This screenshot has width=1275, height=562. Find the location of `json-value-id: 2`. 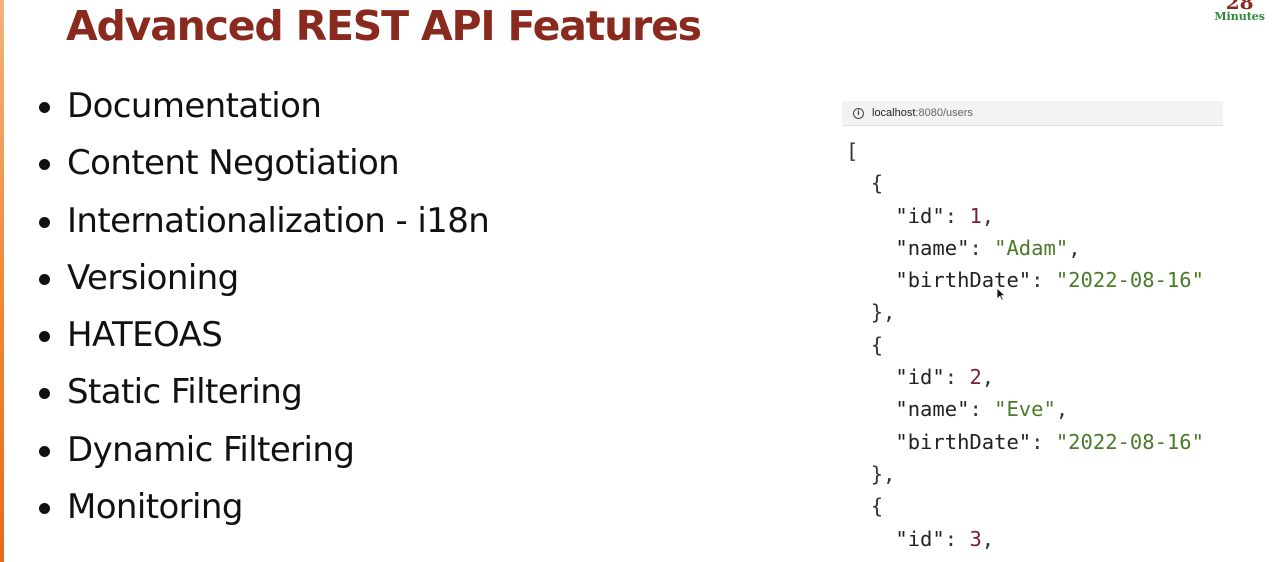

json-value-id: 2 is located at coordinates (975, 377).